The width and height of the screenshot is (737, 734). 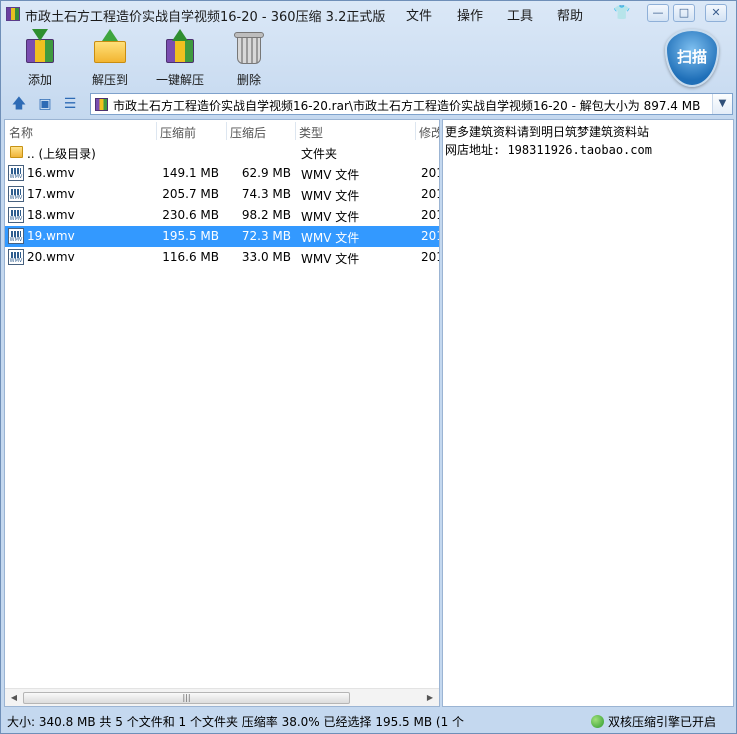 What do you see at coordinates (190, 236) in the screenshot?
I see `cell-packed: 195.5 MB` at bounding box center [190, 236].